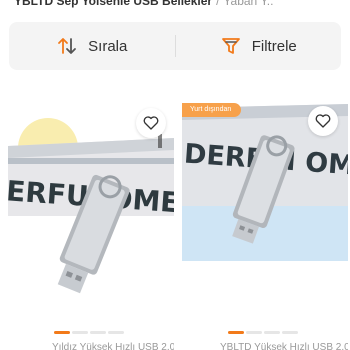 The height and width of the screenshot is (350, 350). Describe the element at coordinates (284, 346) in the screenshot. I see `product-title: YBLTD Yüksek Hızlı USB 2.0` at that location.